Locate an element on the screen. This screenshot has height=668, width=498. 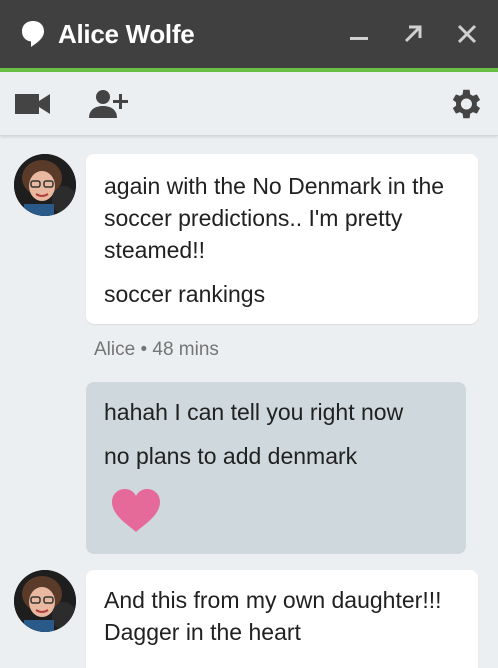
popout-icon is located at coordinates (413, 34).